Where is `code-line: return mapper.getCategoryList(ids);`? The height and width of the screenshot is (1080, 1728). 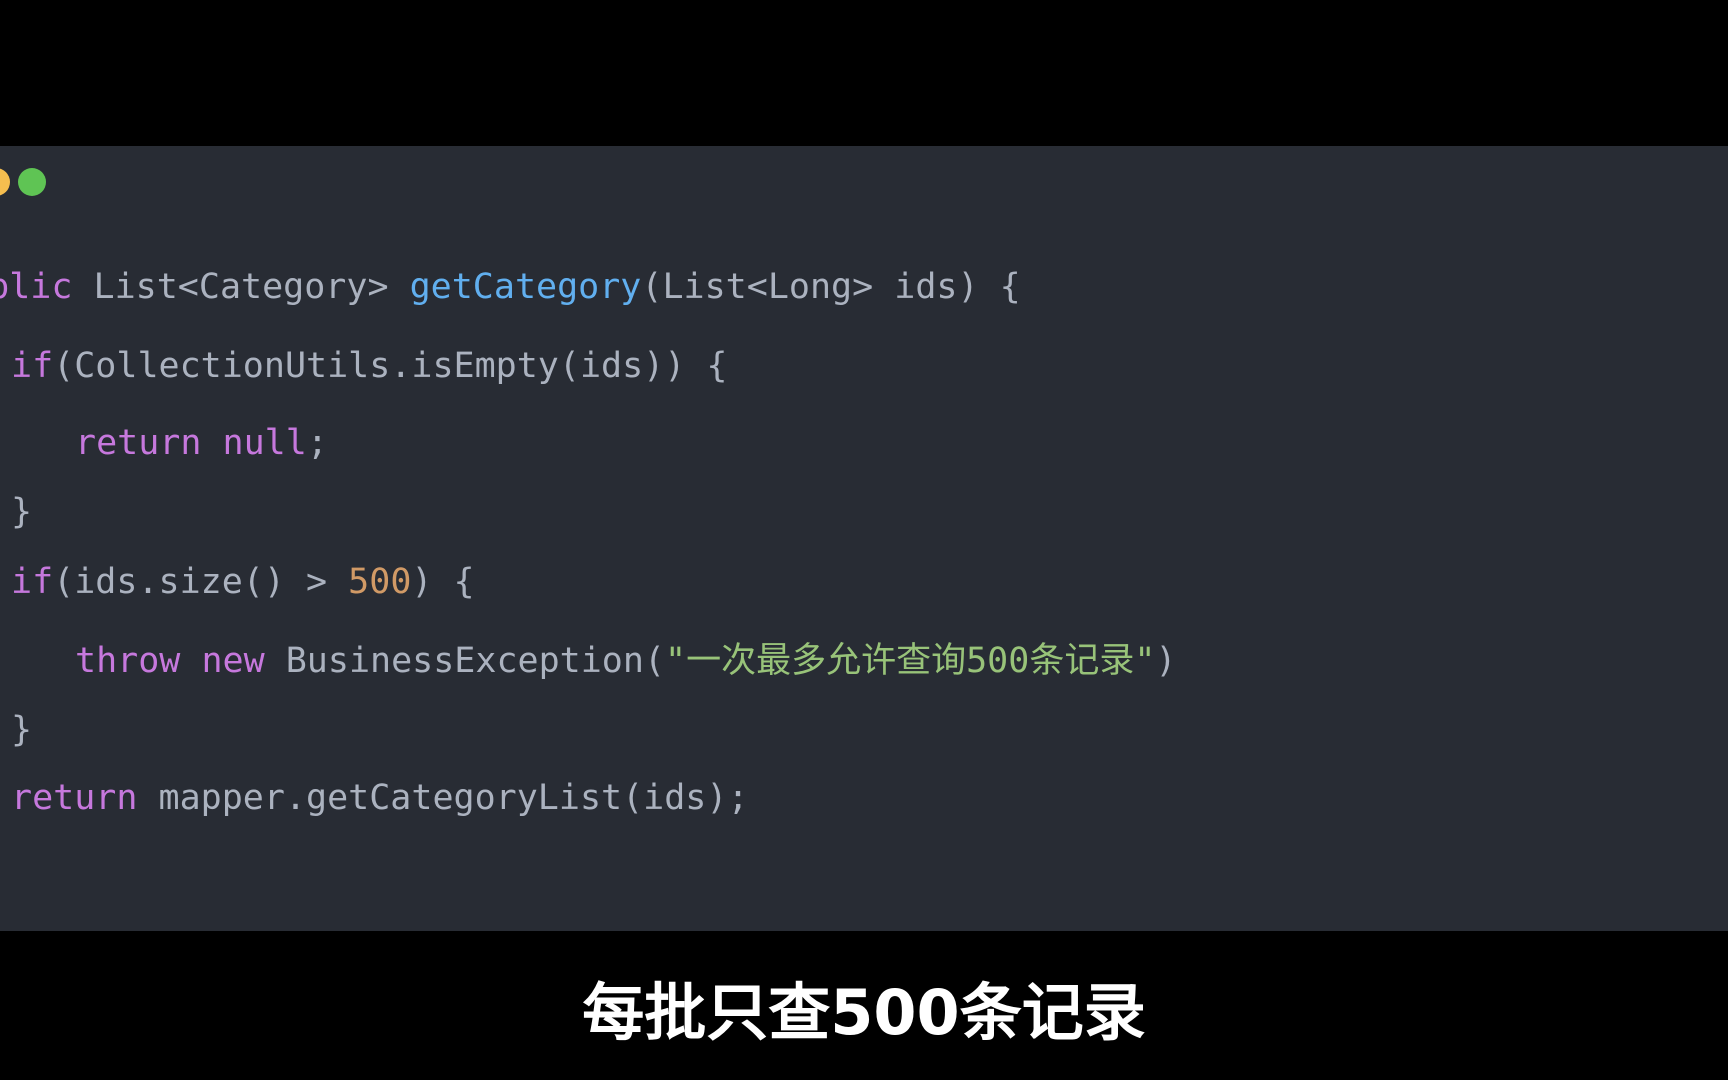 code-line: return mapper.getCategoryList(ids); is located at coordinates (380, 798).